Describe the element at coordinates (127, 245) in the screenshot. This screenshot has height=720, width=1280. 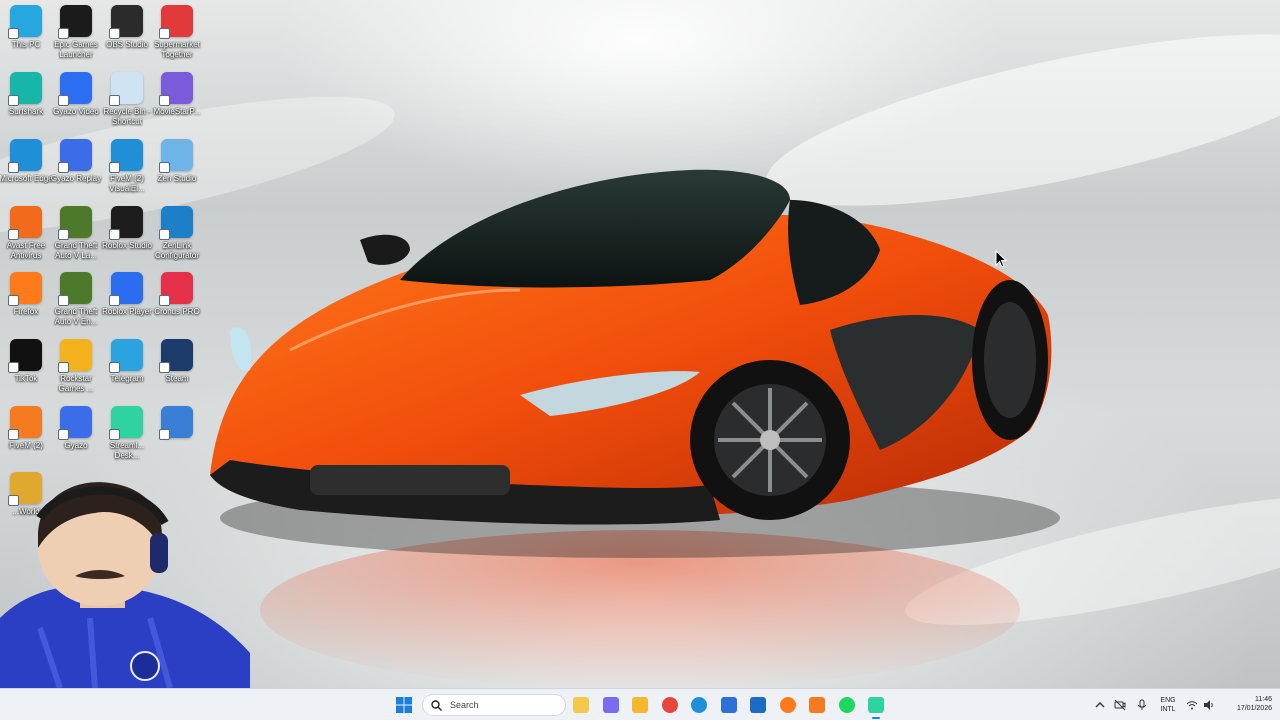
I see `desktop-shortcut-label: Roblox Studio` at that location.